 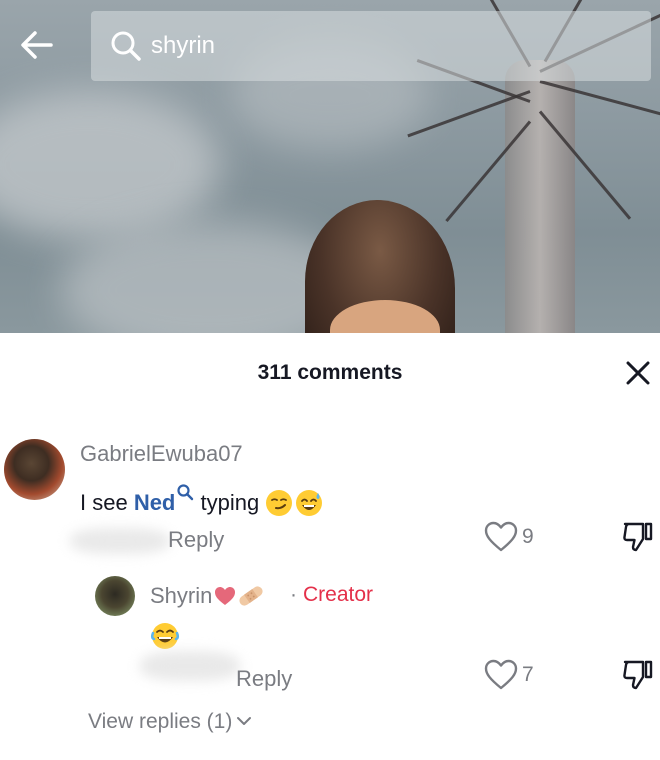 What do you see at coordinates (185, 492) in the screenshot?
I see `search-mention-icon` at bounding box center [185, 492].